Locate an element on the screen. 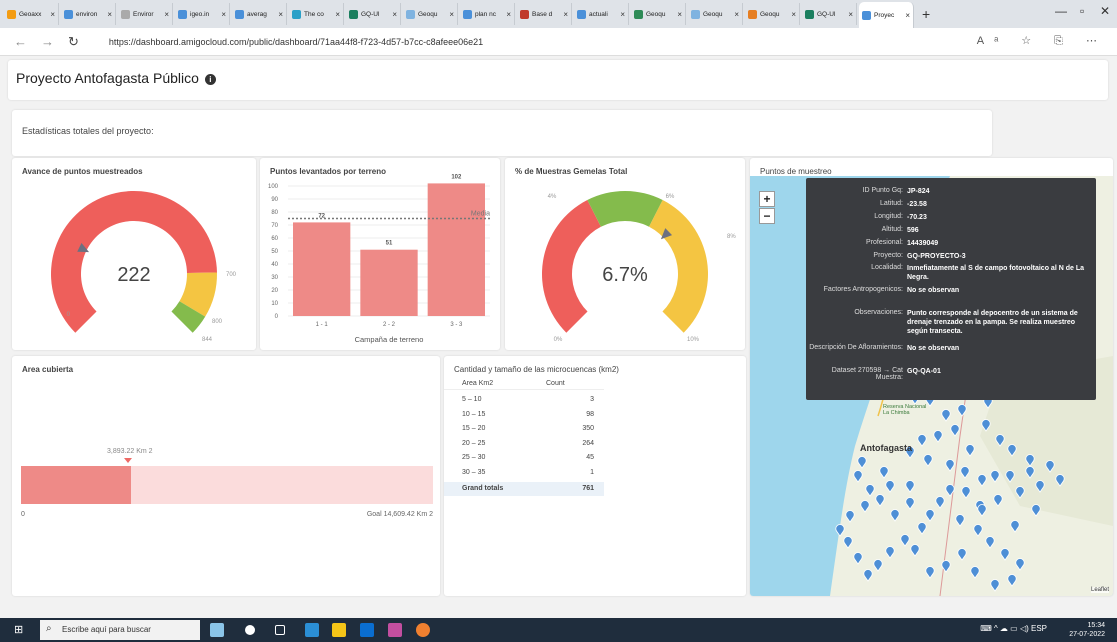 Image resolution: width=1117 pixels, height=642 pixels. gauge-tick-label: 8% is located at coordinates (731, 237).